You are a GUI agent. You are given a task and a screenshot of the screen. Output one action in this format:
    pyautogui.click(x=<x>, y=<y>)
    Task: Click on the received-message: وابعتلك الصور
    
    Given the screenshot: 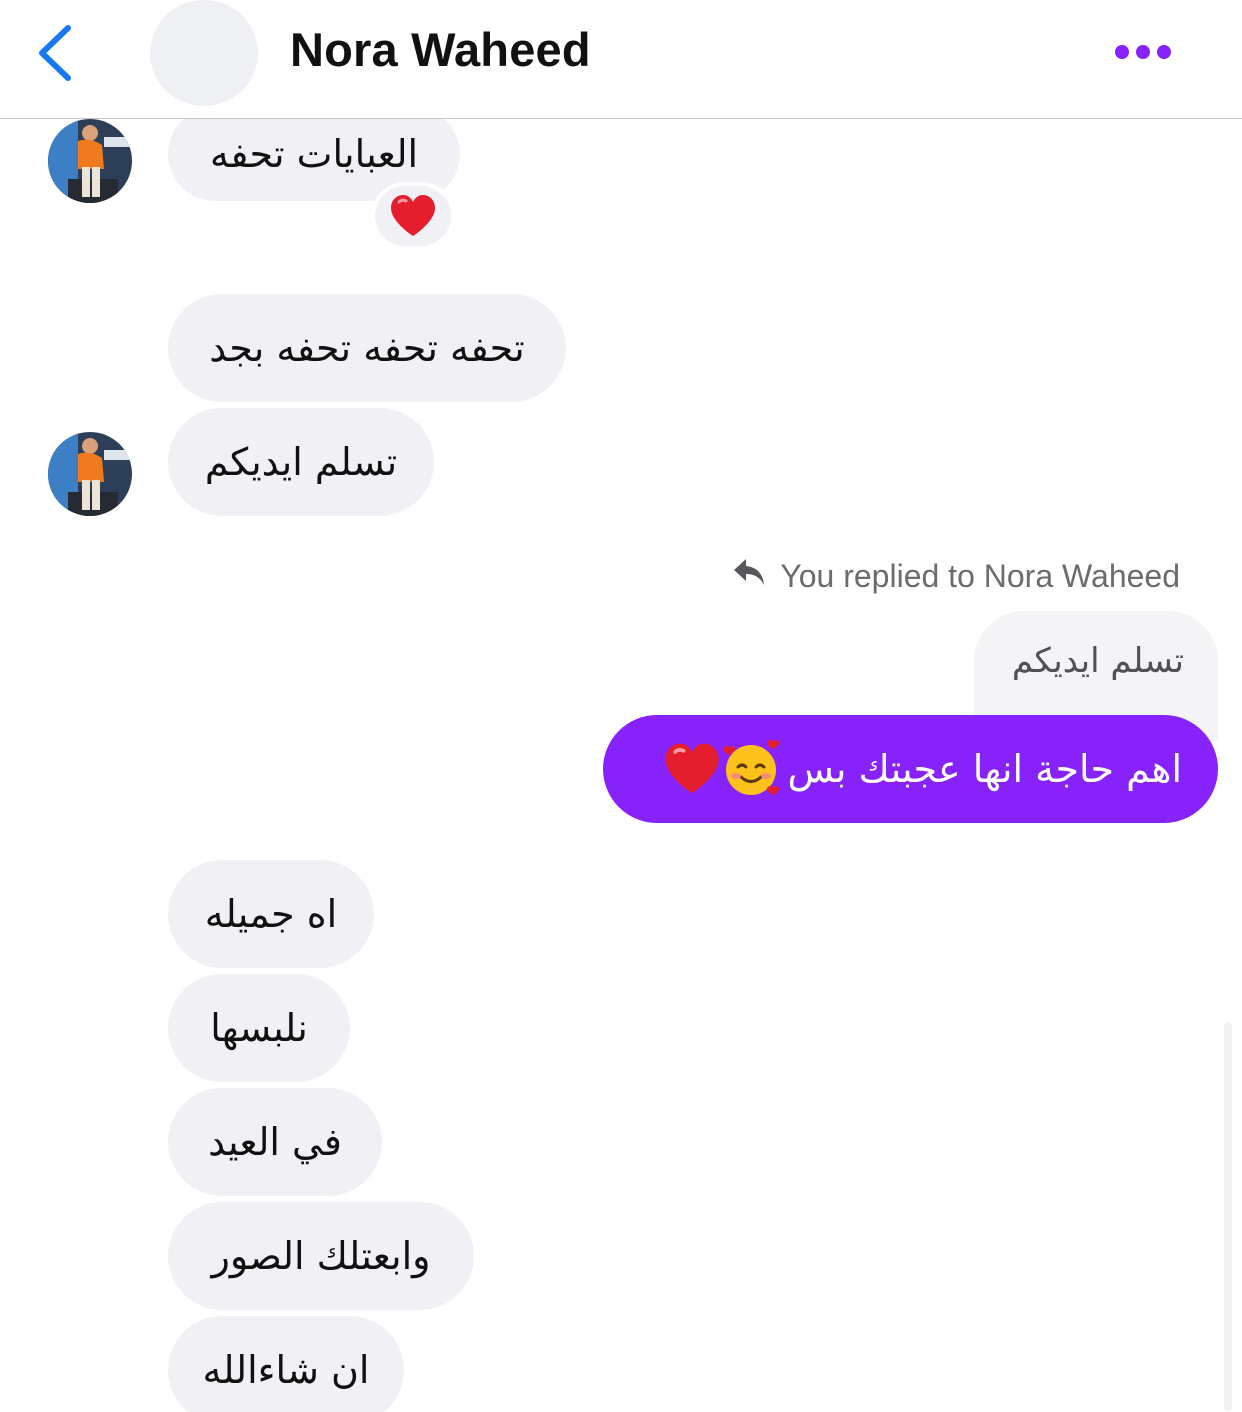 What is the action you would take?
    pyautogui.click(x=321, y=1256)
    